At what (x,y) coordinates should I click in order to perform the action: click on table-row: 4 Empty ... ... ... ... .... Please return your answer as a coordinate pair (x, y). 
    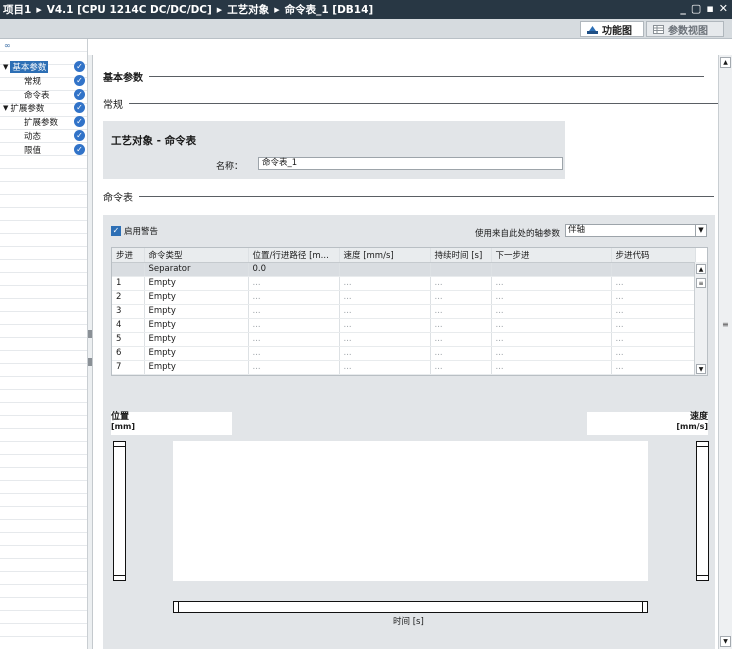
    Looking at the image, I should click on (404, 325).